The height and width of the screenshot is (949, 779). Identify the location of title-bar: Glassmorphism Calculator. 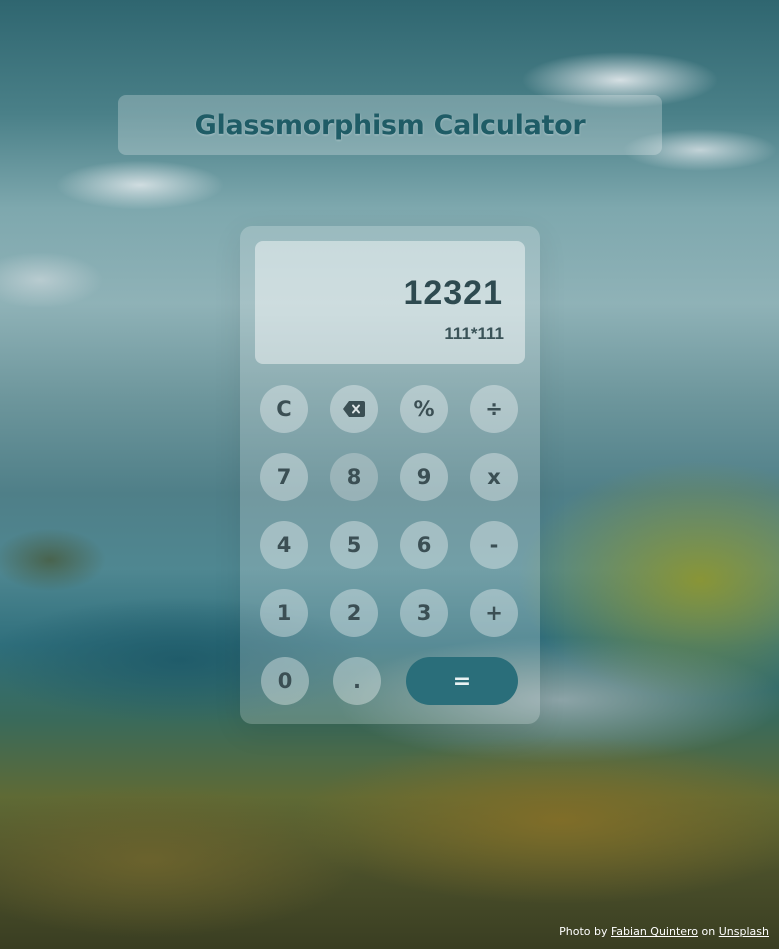
(390, 125).